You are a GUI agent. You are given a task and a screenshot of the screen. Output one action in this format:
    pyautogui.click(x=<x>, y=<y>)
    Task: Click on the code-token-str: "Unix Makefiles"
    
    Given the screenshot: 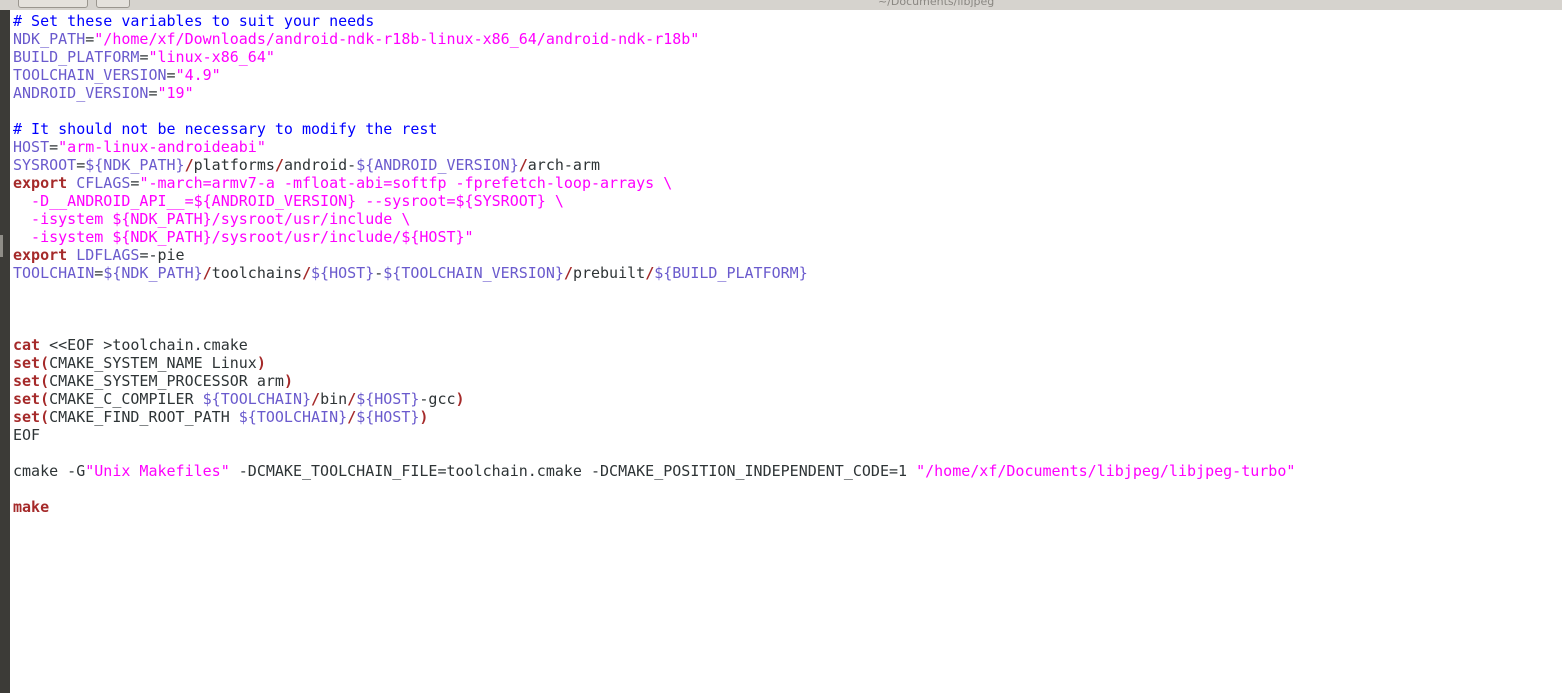 What is the action you would take?
    pyautogui.click(x=157, y=471)
    